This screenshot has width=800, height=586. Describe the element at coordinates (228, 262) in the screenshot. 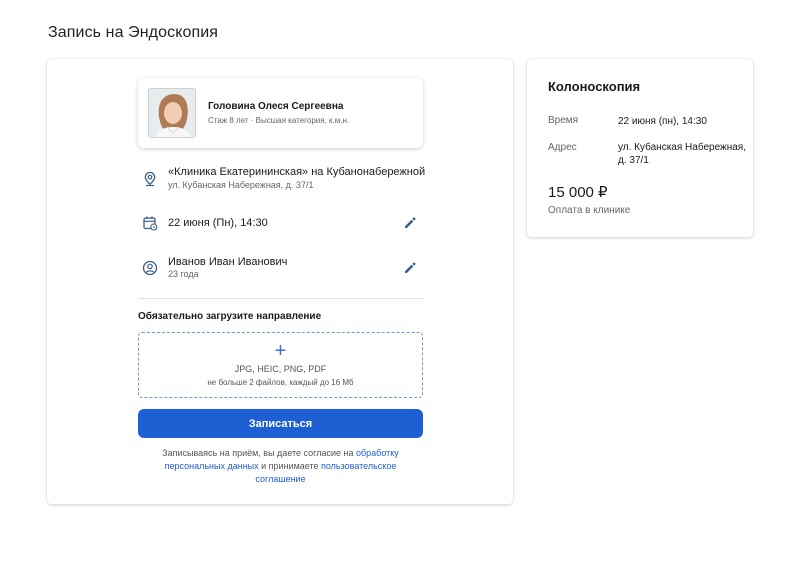

I see `patient-name: Иванов Иван Иванович` at that location.